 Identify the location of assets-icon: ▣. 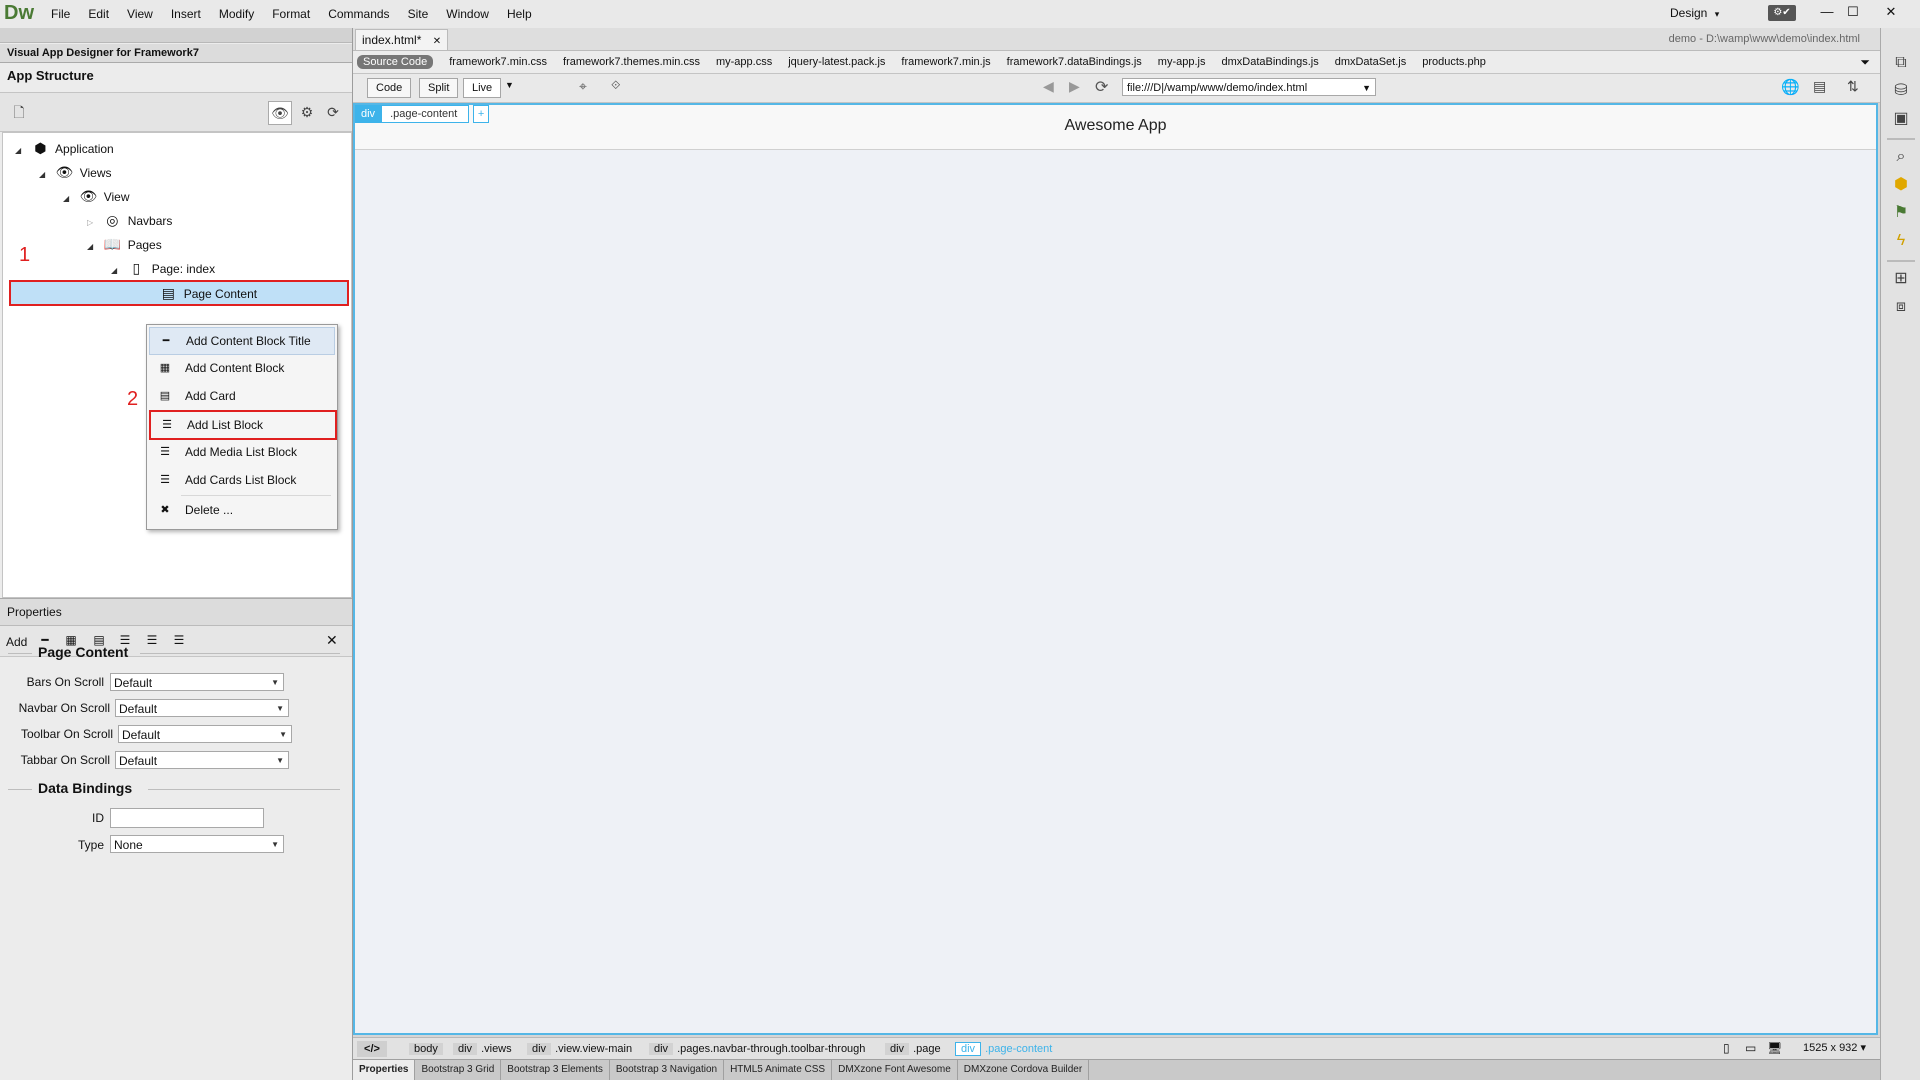
(1901, 119).